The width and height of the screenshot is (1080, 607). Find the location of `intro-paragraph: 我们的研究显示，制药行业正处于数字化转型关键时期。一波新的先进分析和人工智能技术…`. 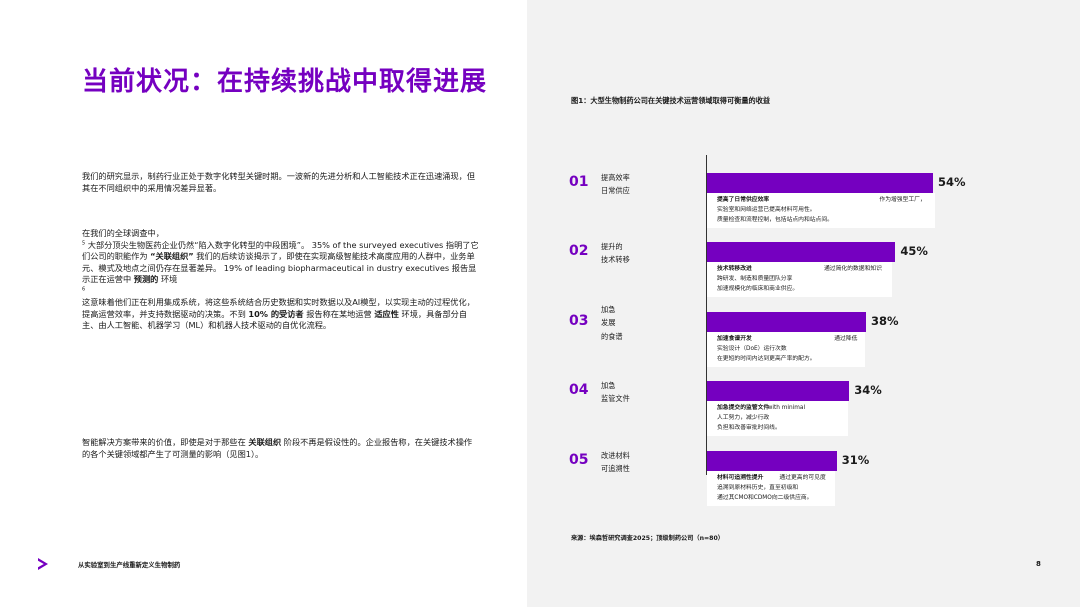

intro-paragraph: 我们的研究显示，制药行业正处于数字化转型关键时期。一波新的先进分析和人工智能技术… is located at coordinates (279, 182).